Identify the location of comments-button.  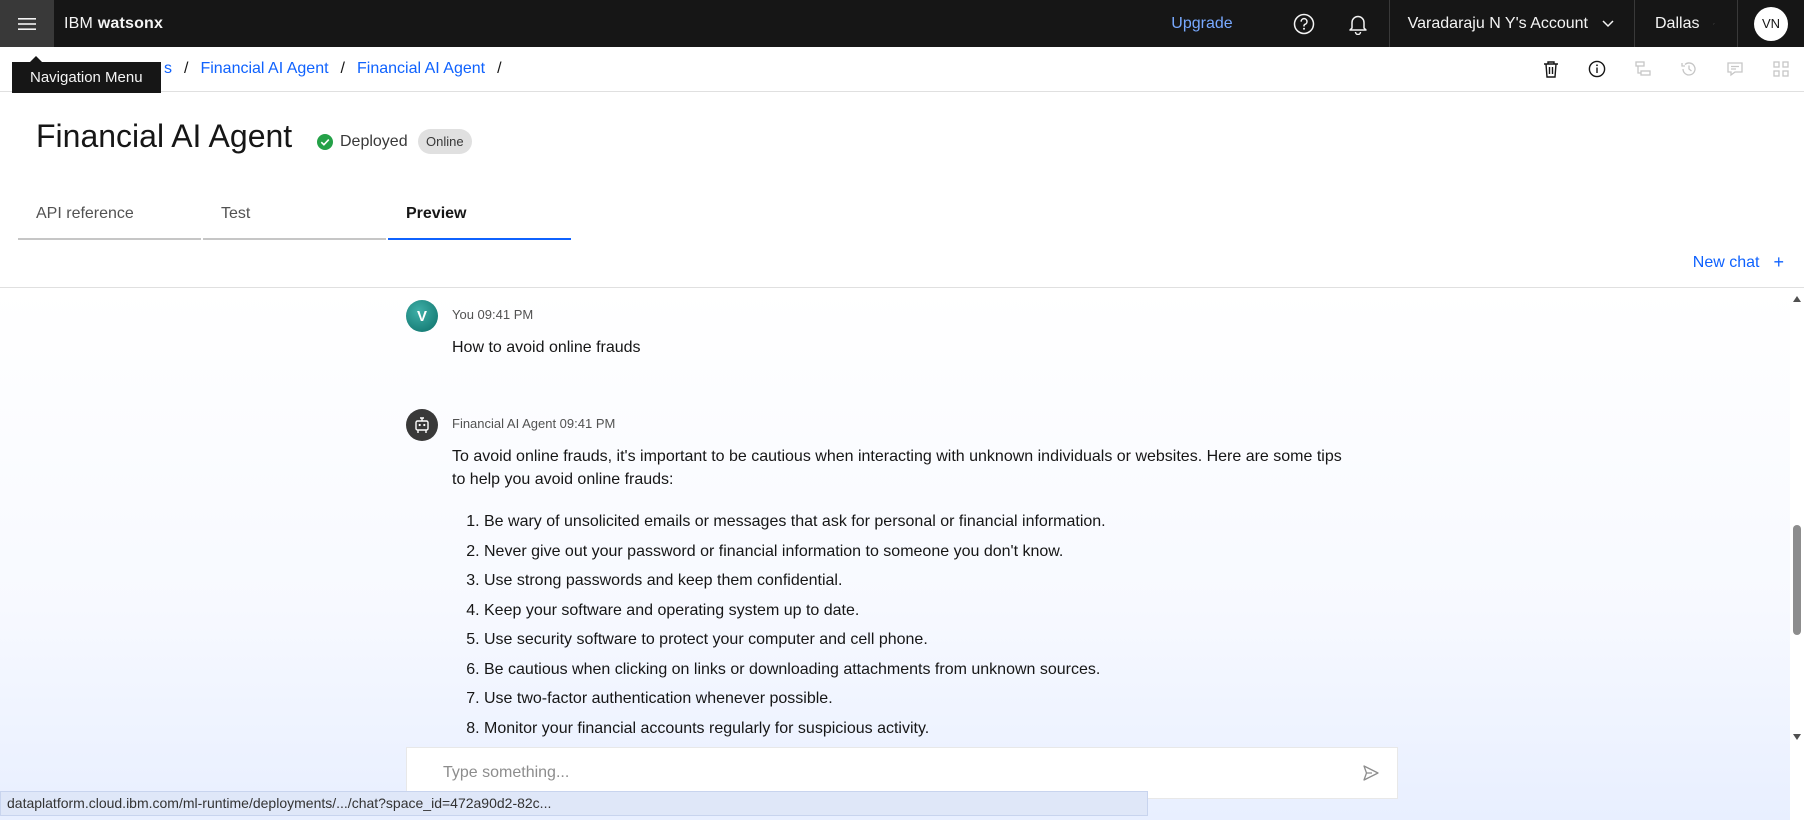
(1735, 69).